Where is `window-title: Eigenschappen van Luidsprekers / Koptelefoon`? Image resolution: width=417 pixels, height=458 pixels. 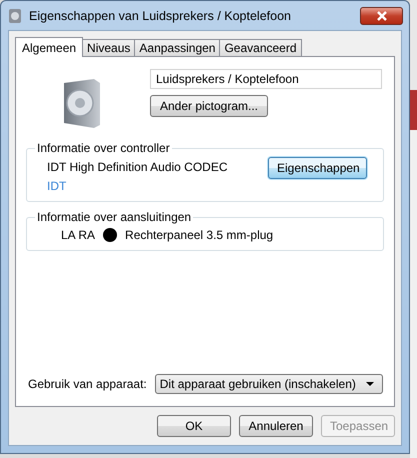 window-title: Eigenschappen van Luidsprekers / Koptelefoon is located at coordinates (160, 15).